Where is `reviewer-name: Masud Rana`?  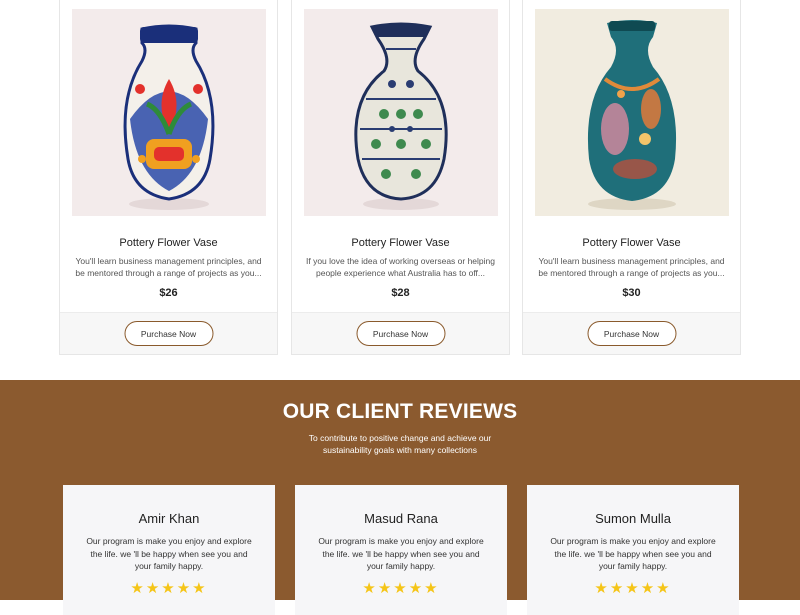 reviewer-name: Masud Rana is located at coordinates (401, 518).